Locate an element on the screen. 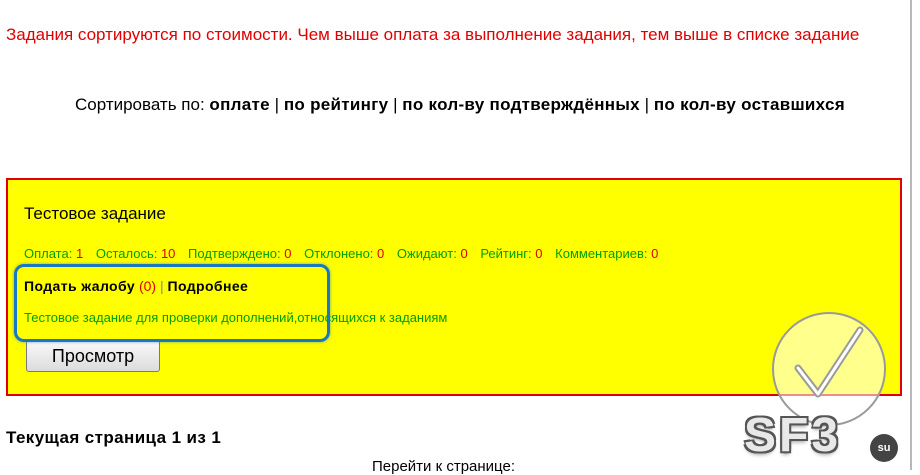 The image size is (920, 475). sort-by-remaining-link: по кол-ву оставшихся is located at coordinates (749, 104).